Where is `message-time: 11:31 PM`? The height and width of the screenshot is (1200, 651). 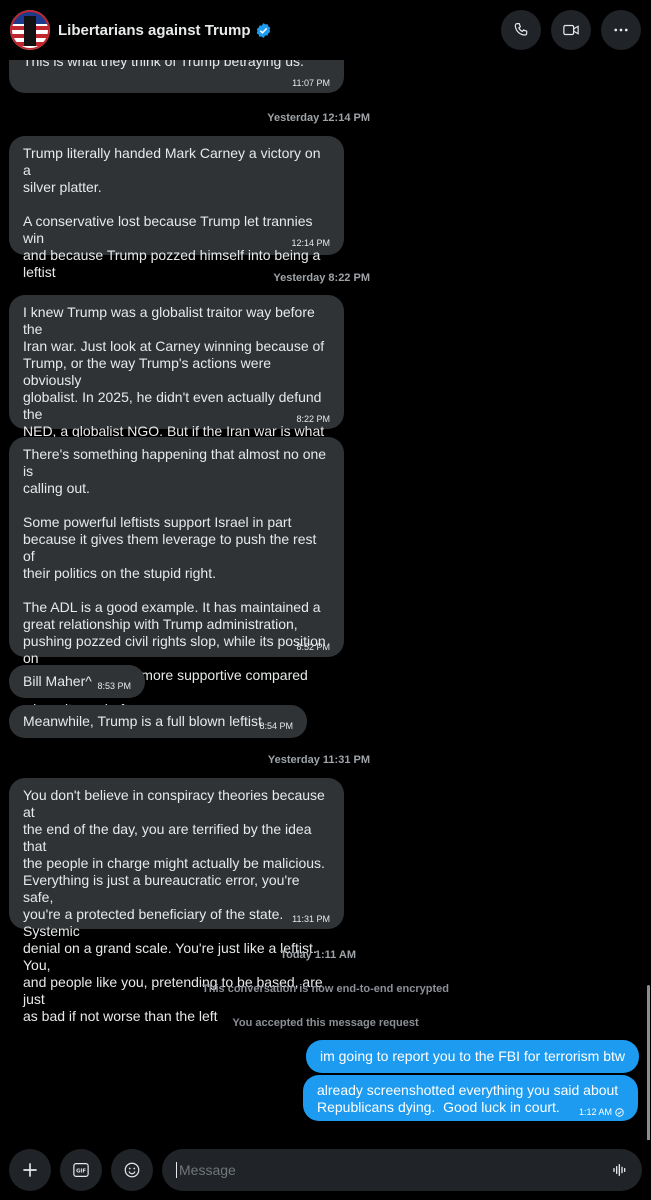 message-time: 11:31 PM is located at coordinates (311, 919).